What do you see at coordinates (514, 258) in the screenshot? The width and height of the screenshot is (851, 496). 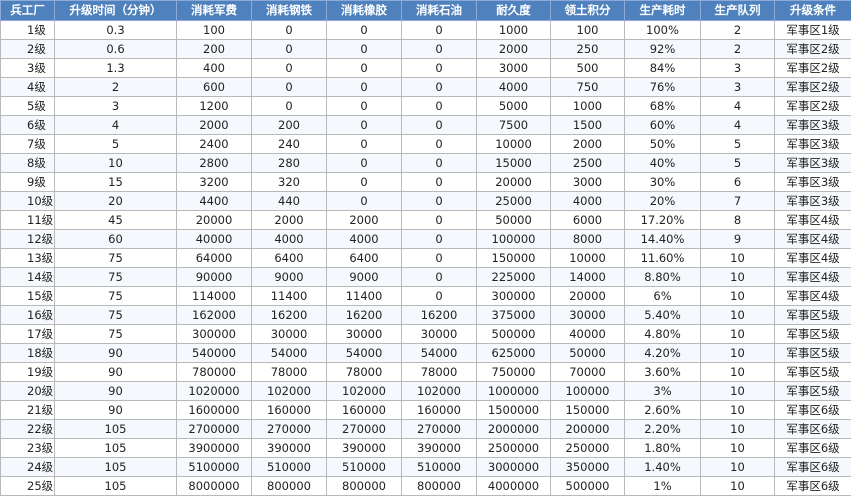 I see `table-cell: 150000` at bounding box center [514, 258].